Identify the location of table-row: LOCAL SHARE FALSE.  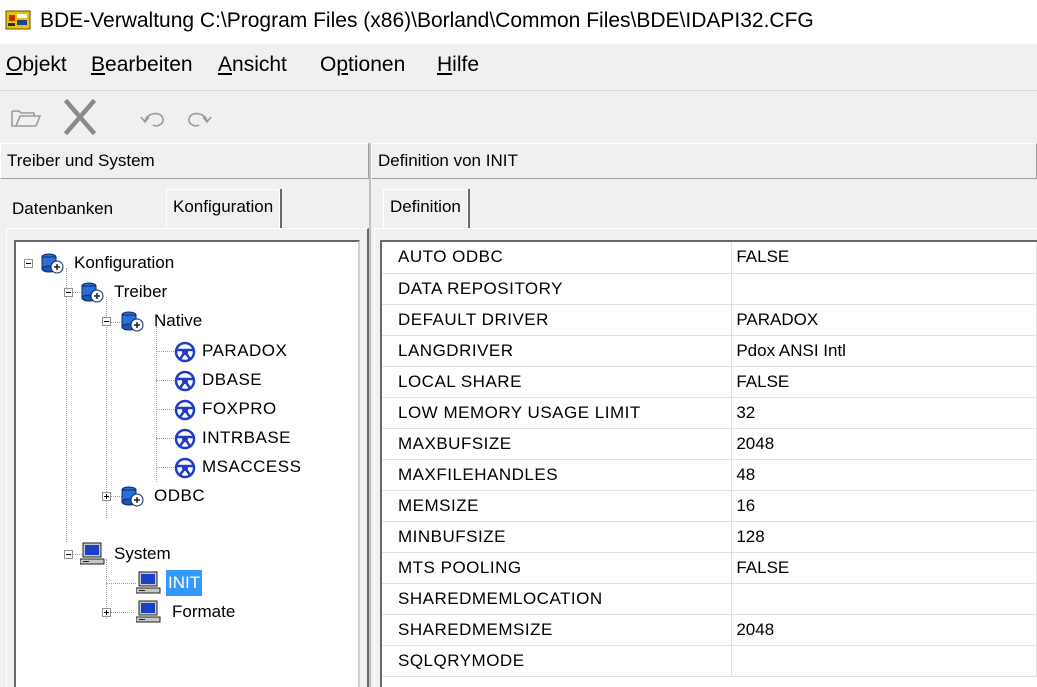
(709, 382).